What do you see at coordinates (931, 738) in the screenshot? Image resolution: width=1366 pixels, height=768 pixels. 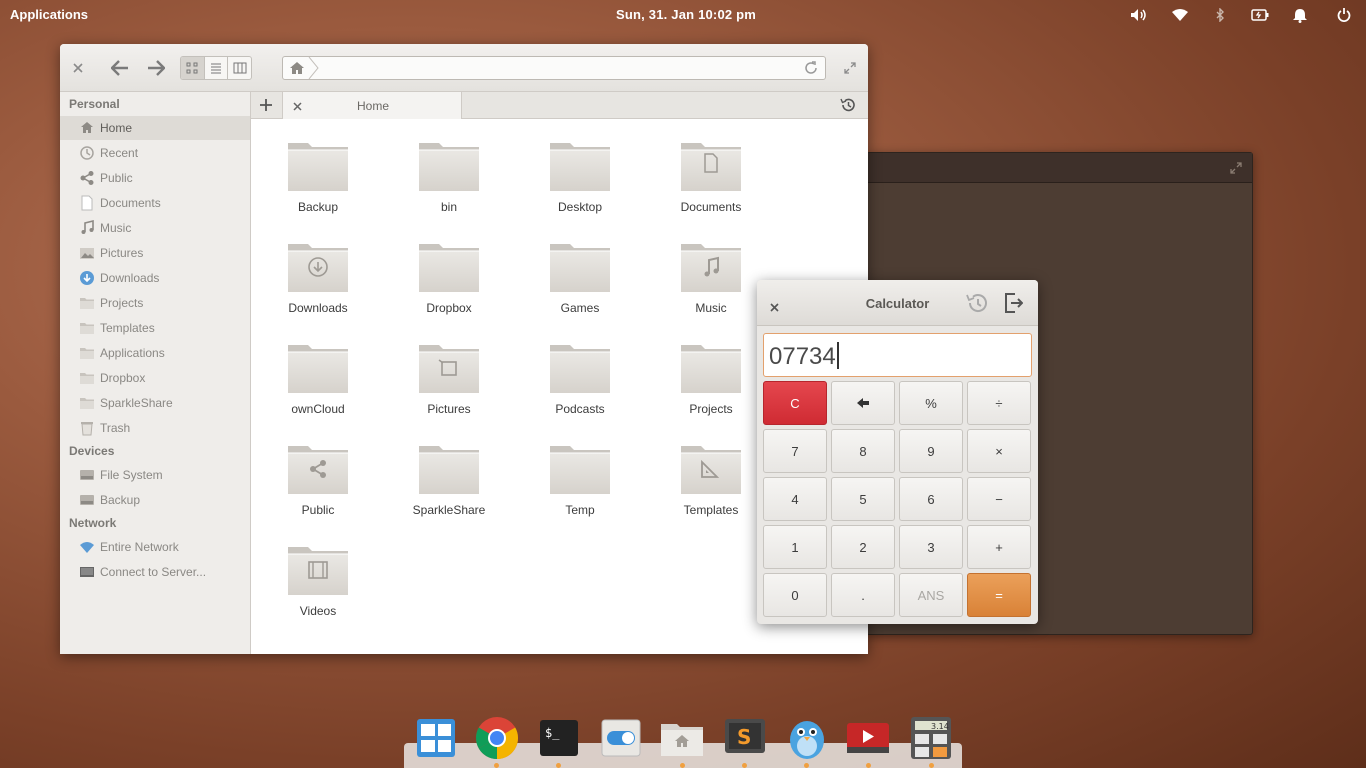 I see `calculator-icon: 3.14` at bounding box center [931, 738].